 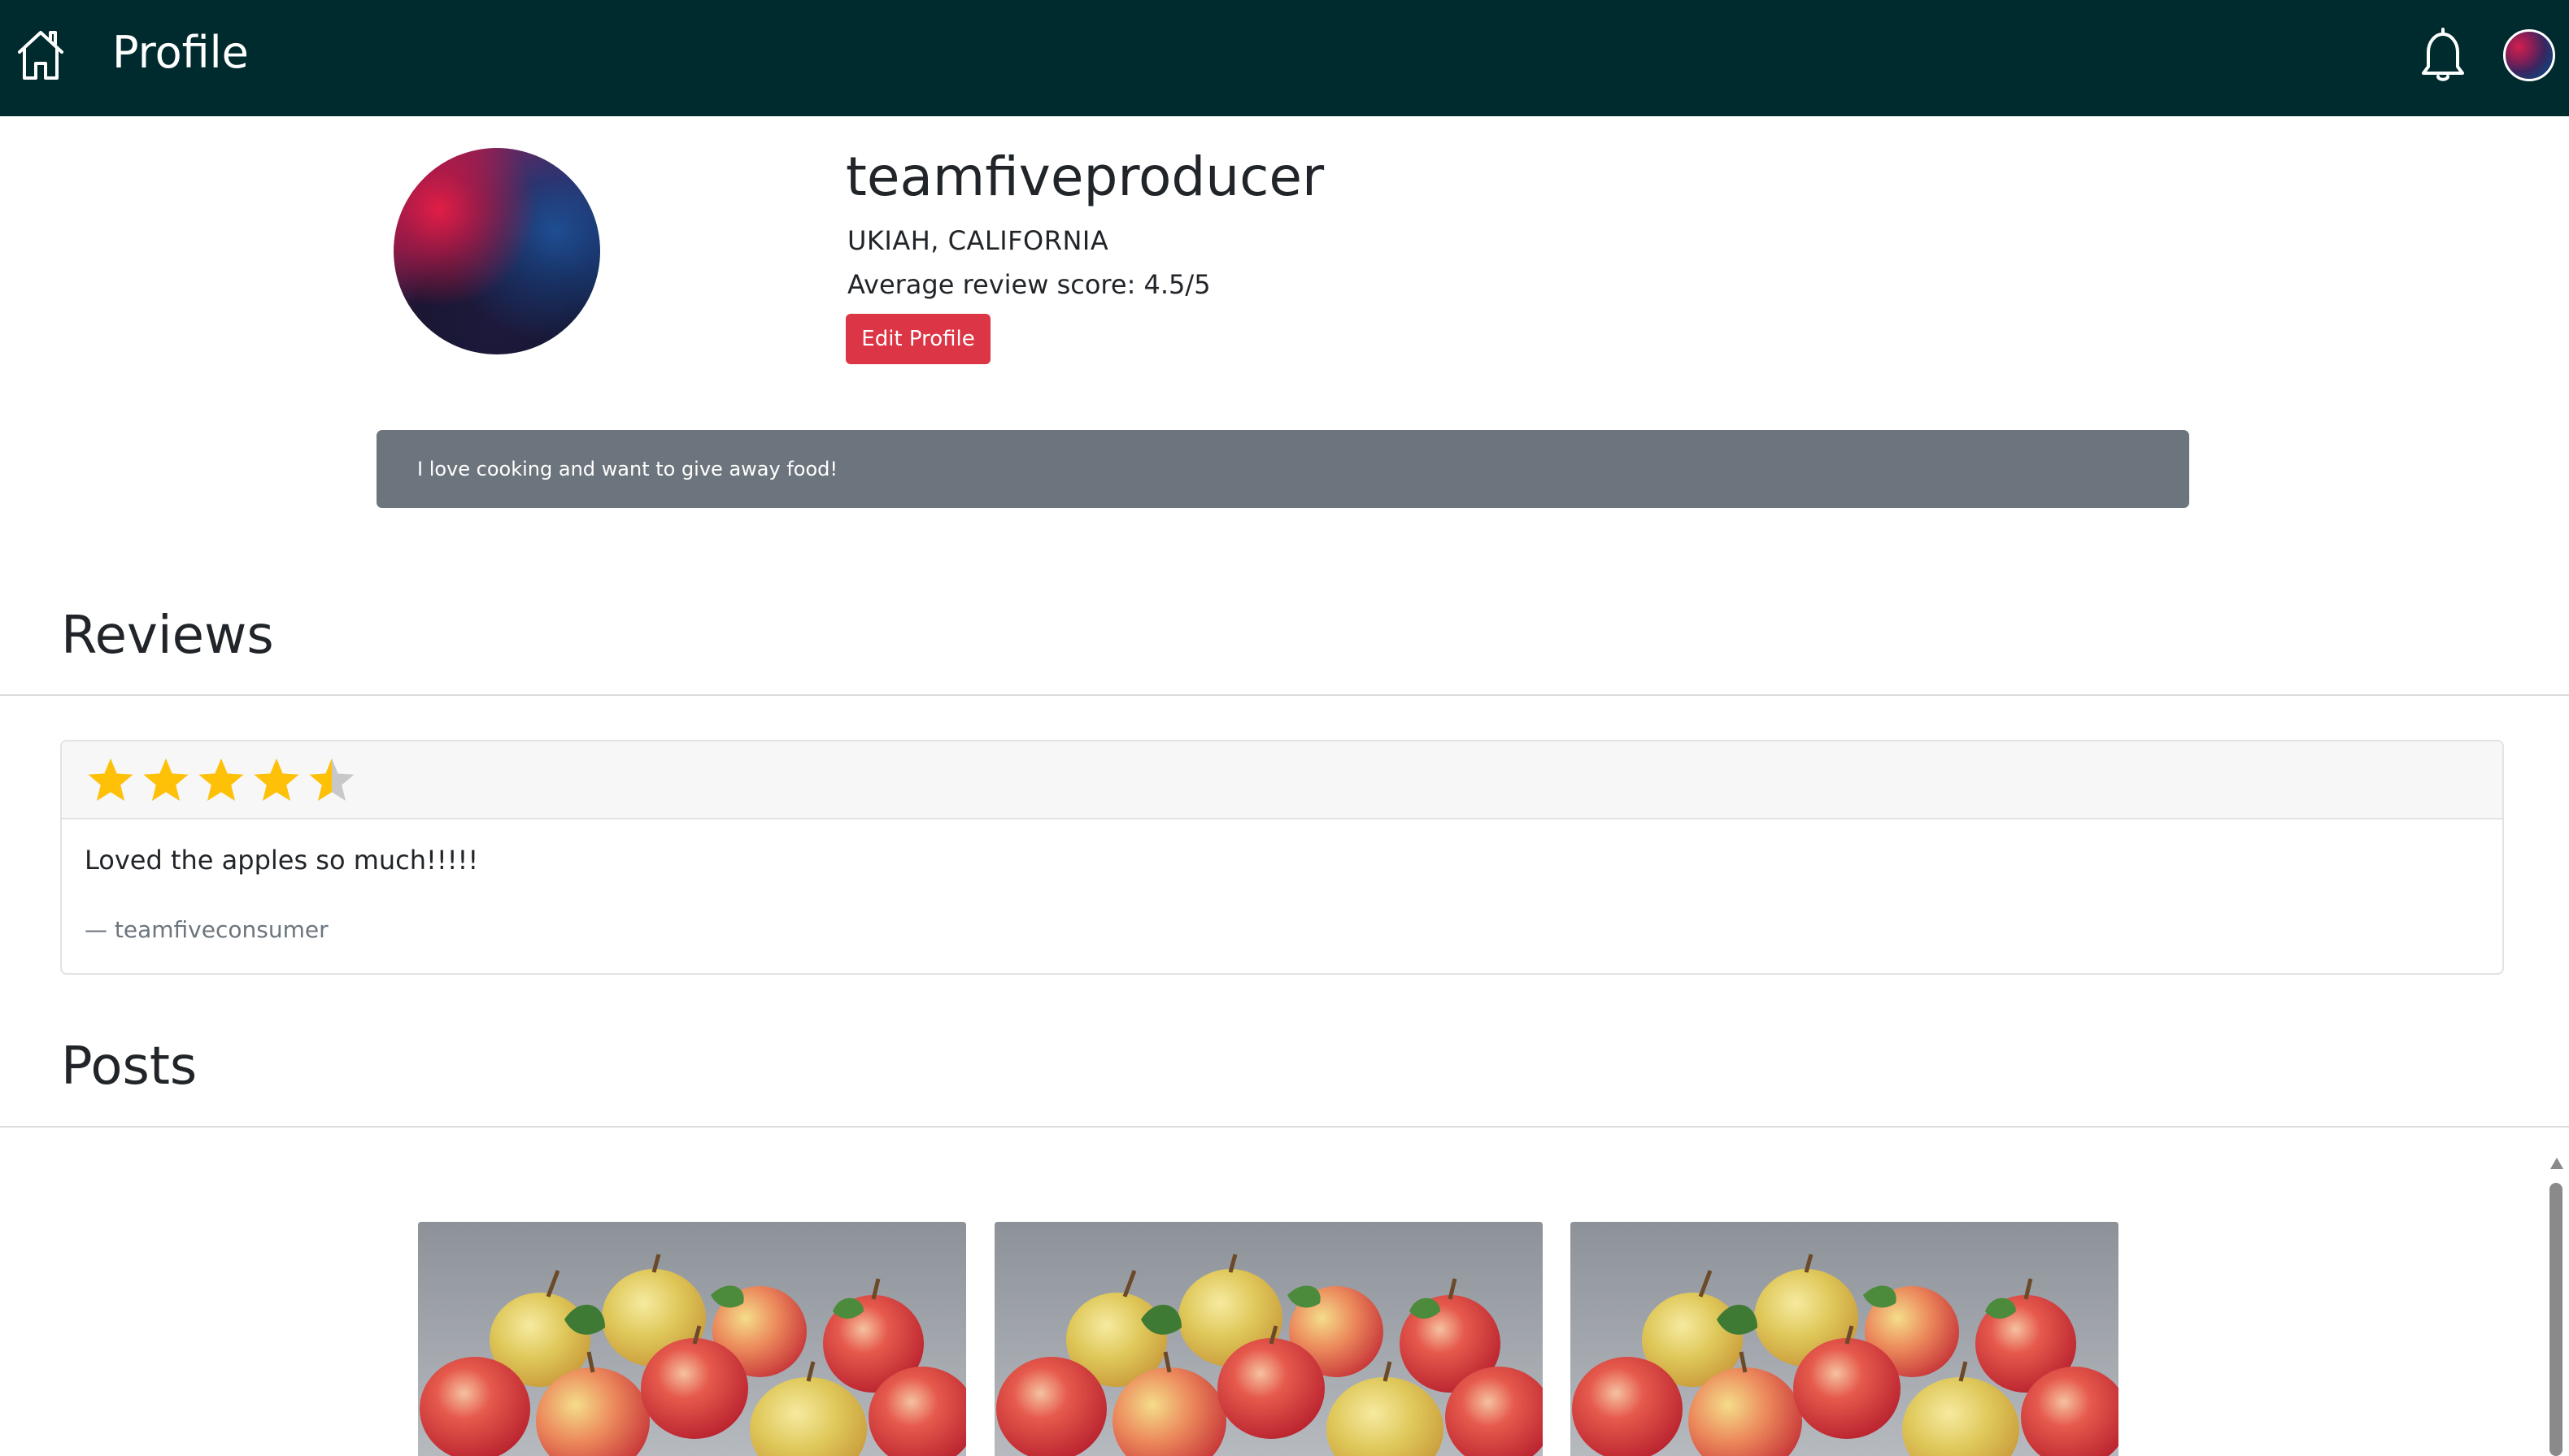 What do you see at coordinates (1282, 780) in the screenshot?
I see `review-rating-header` at bounding box center [1282, 780].